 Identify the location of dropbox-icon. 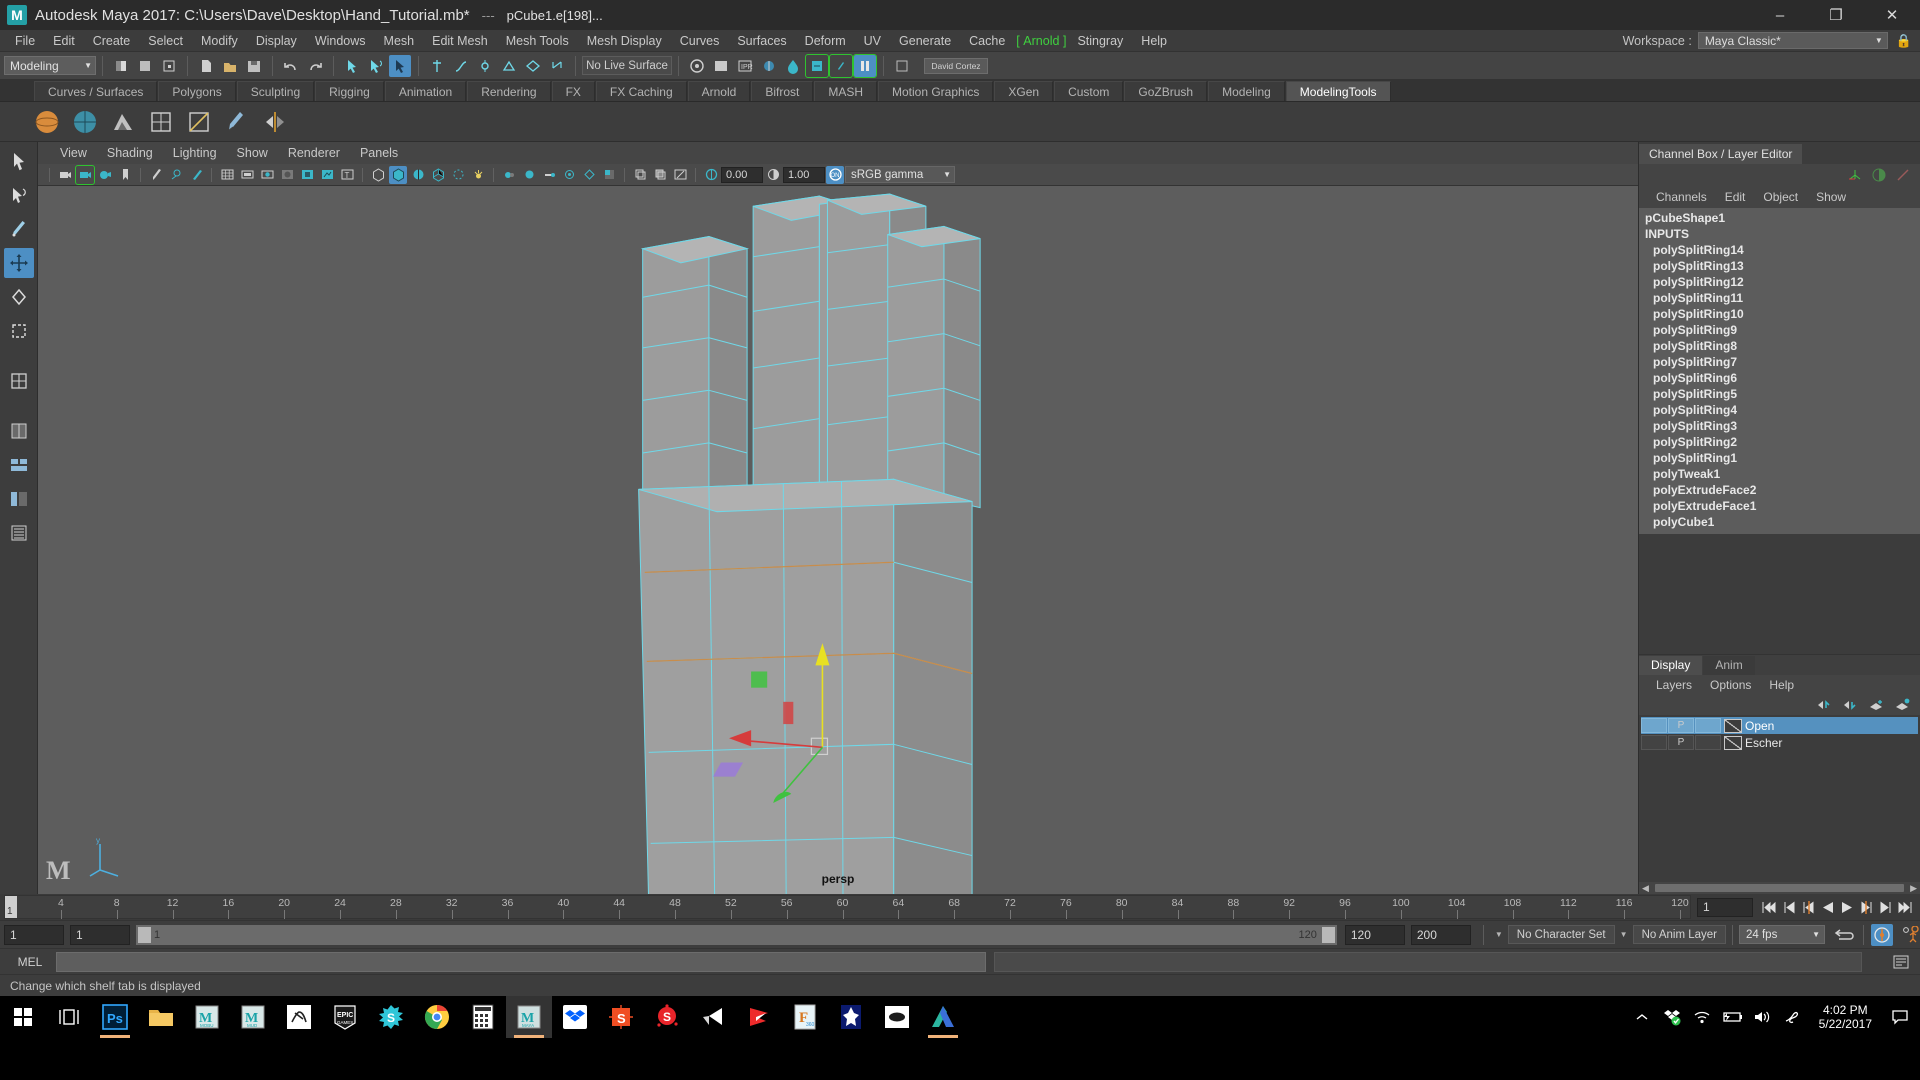
(575, 1017).